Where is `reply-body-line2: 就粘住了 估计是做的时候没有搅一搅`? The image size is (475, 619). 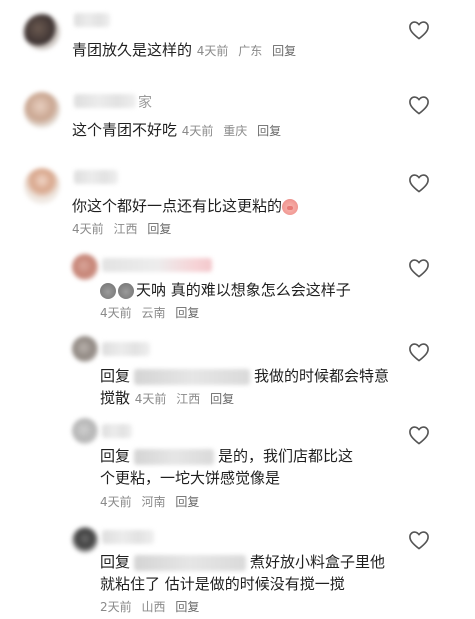 reply-body-line2: 就粘住了 估计是做的时候没有搅一搅 is located at coordinates (222, 584).